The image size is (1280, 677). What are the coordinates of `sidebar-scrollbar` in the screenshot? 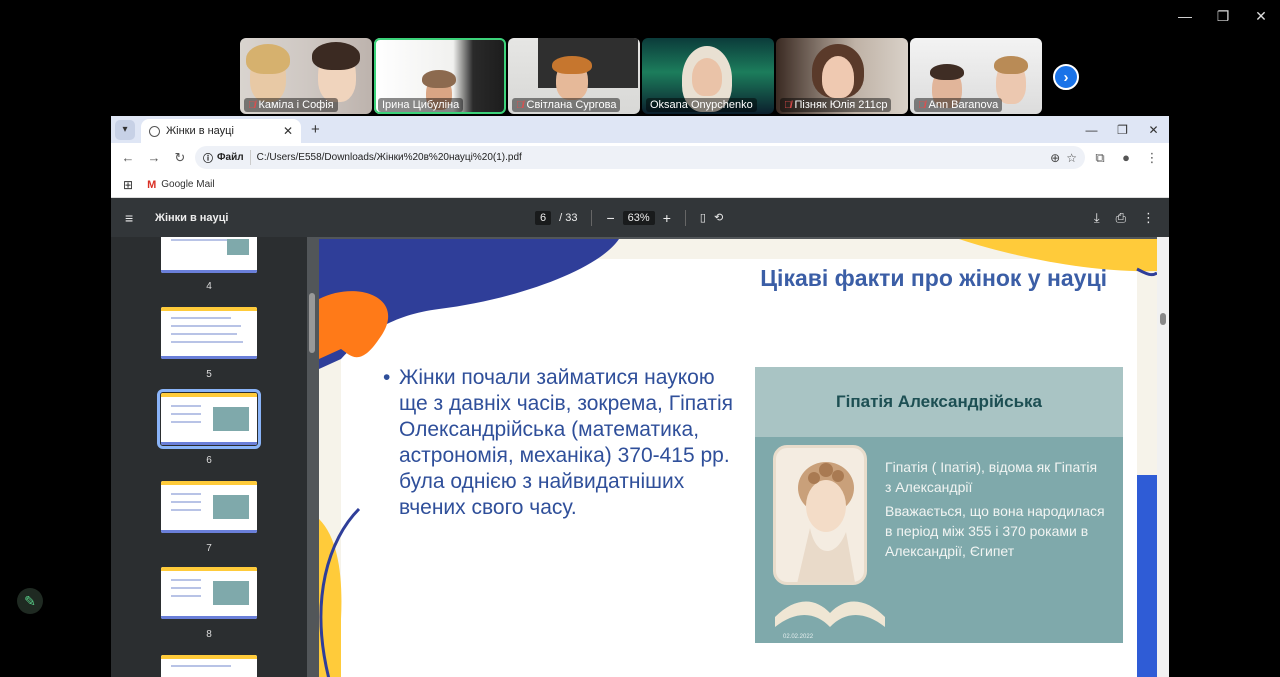 It's located at (312, 456).